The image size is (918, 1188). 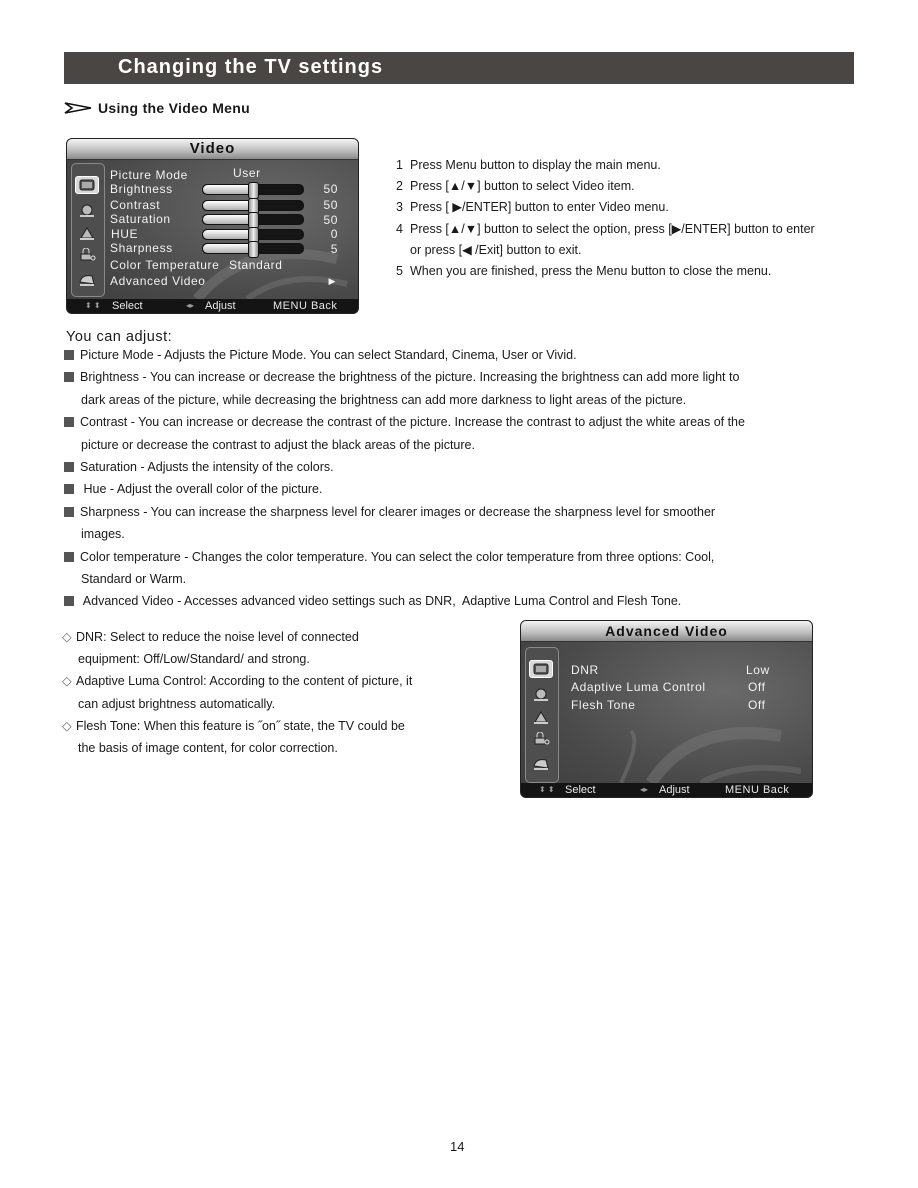 What do you see at coordinates (757, 705) in the screenshot?
I see `flesh-tone-value: Off` at bounding box center [757, 705].